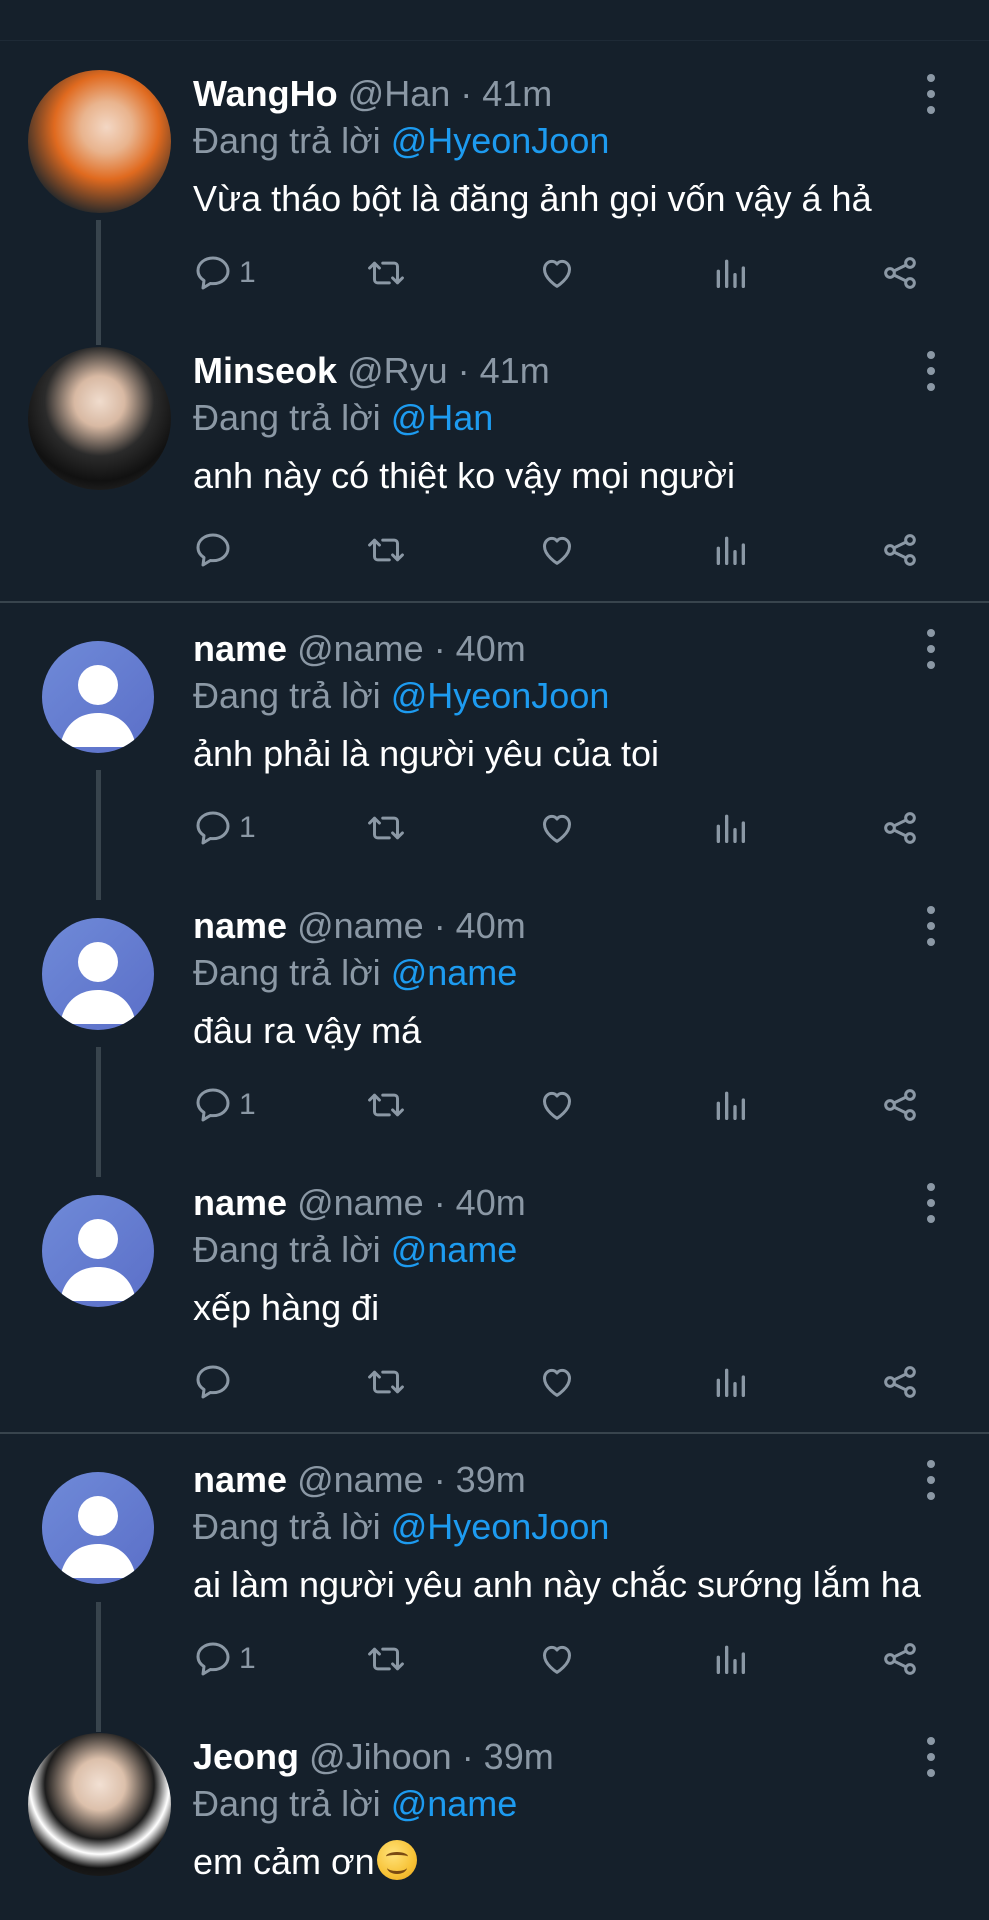 This screenshot has width=989, height=1920. What do you see at coordinates (397, 370) in the screenshot?
I see `user-handle: @Ryu` at bounding box center [397, 370].